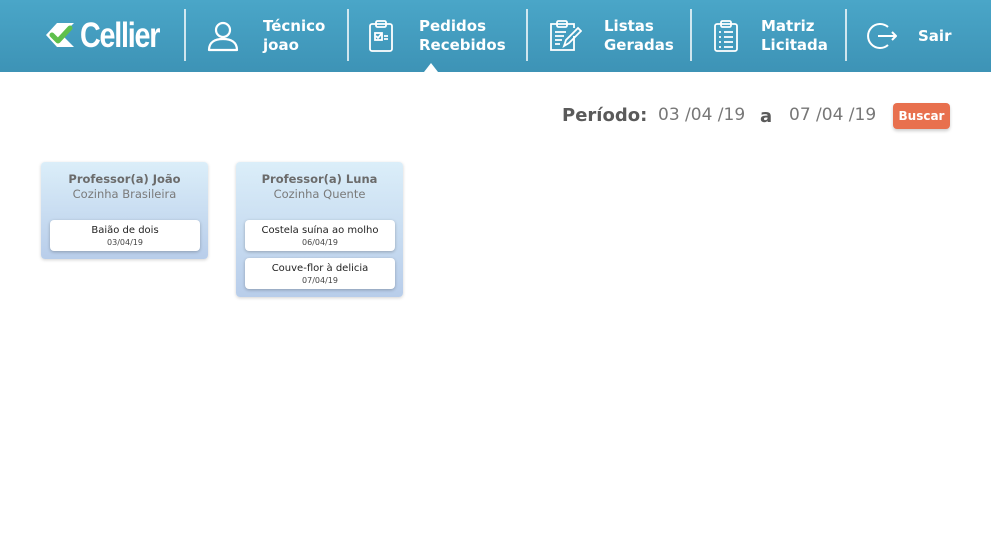  What do you see at coordinates (836, 115) in the screenshot?
I see `date-to-input` at bounding box center [836, 115].